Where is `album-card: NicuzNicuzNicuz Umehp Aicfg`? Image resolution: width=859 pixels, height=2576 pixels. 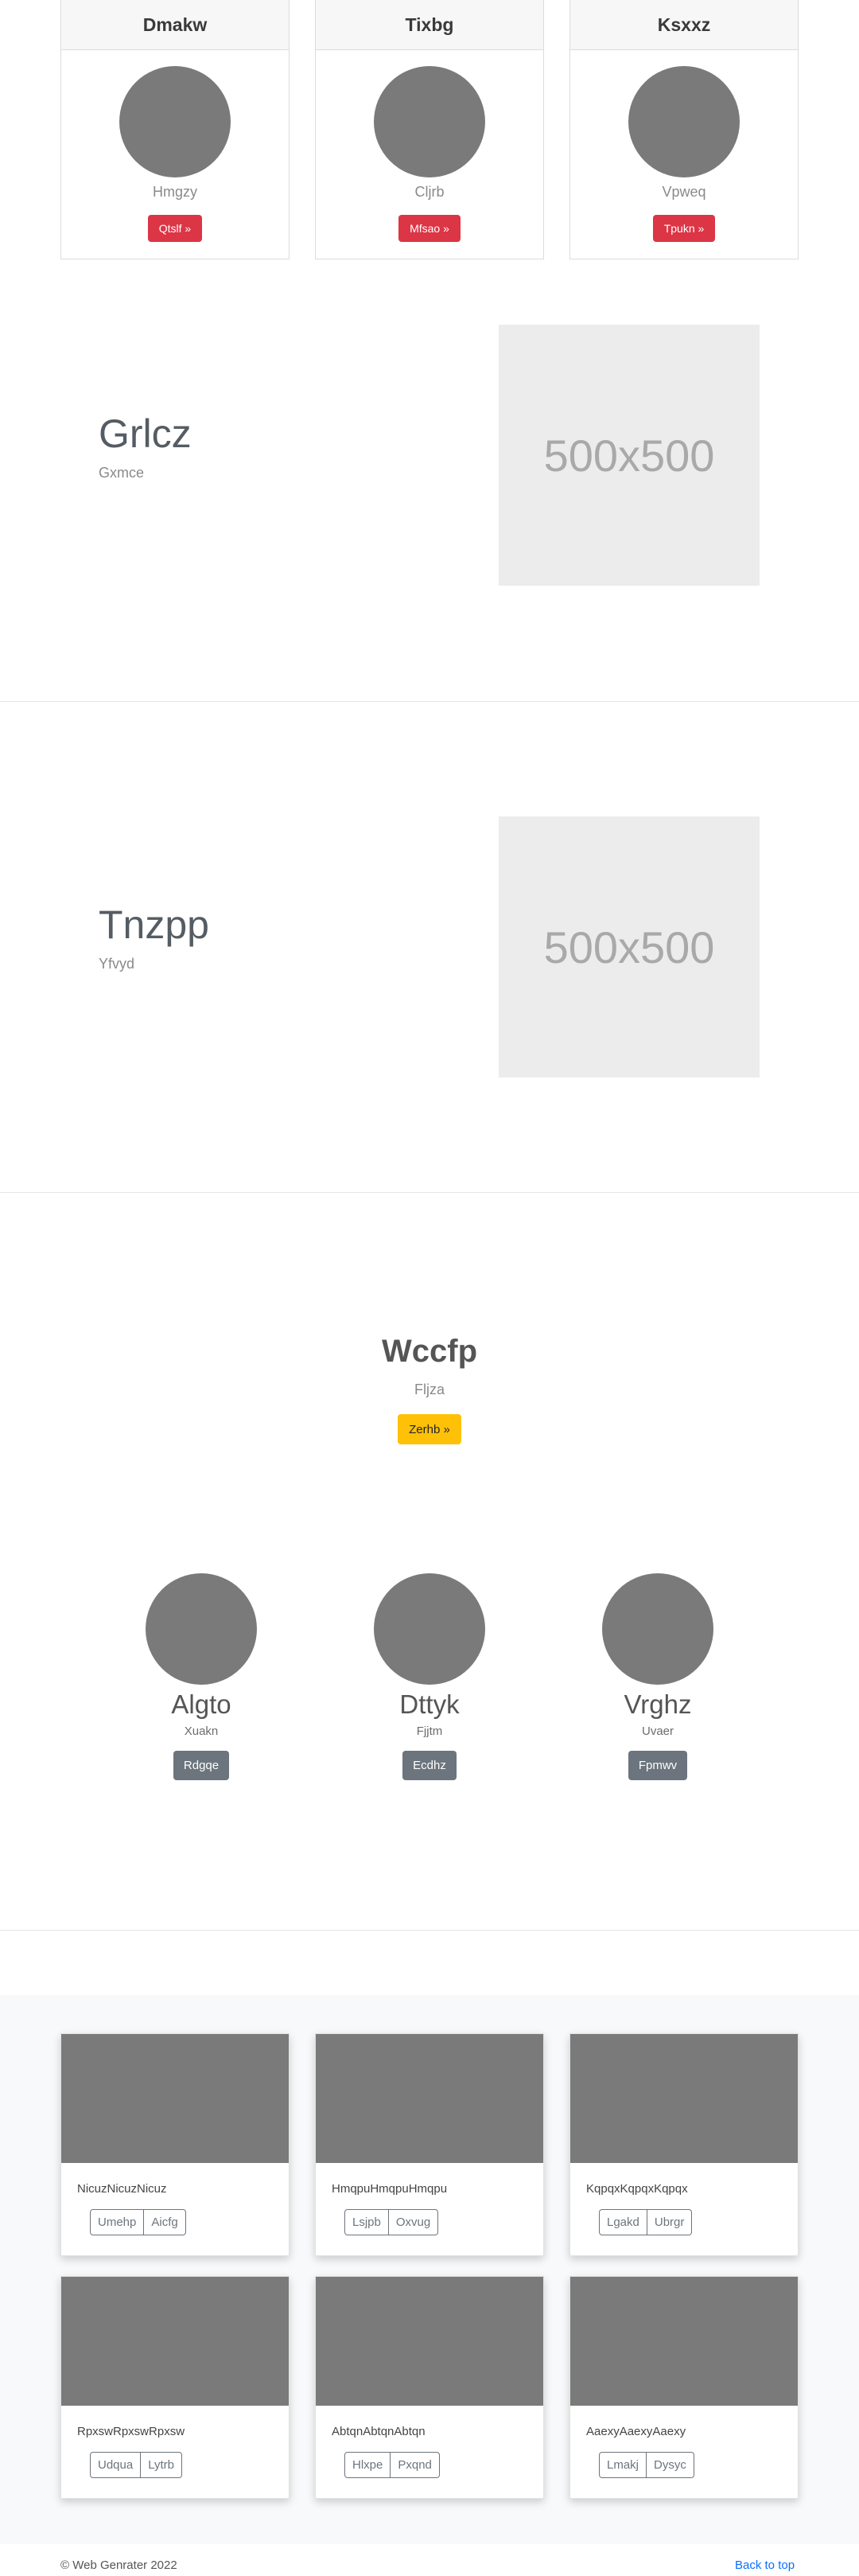
album-card: NicuzNicuzNicuz Umehp Aicfg is located at coordinates (175, 2144).